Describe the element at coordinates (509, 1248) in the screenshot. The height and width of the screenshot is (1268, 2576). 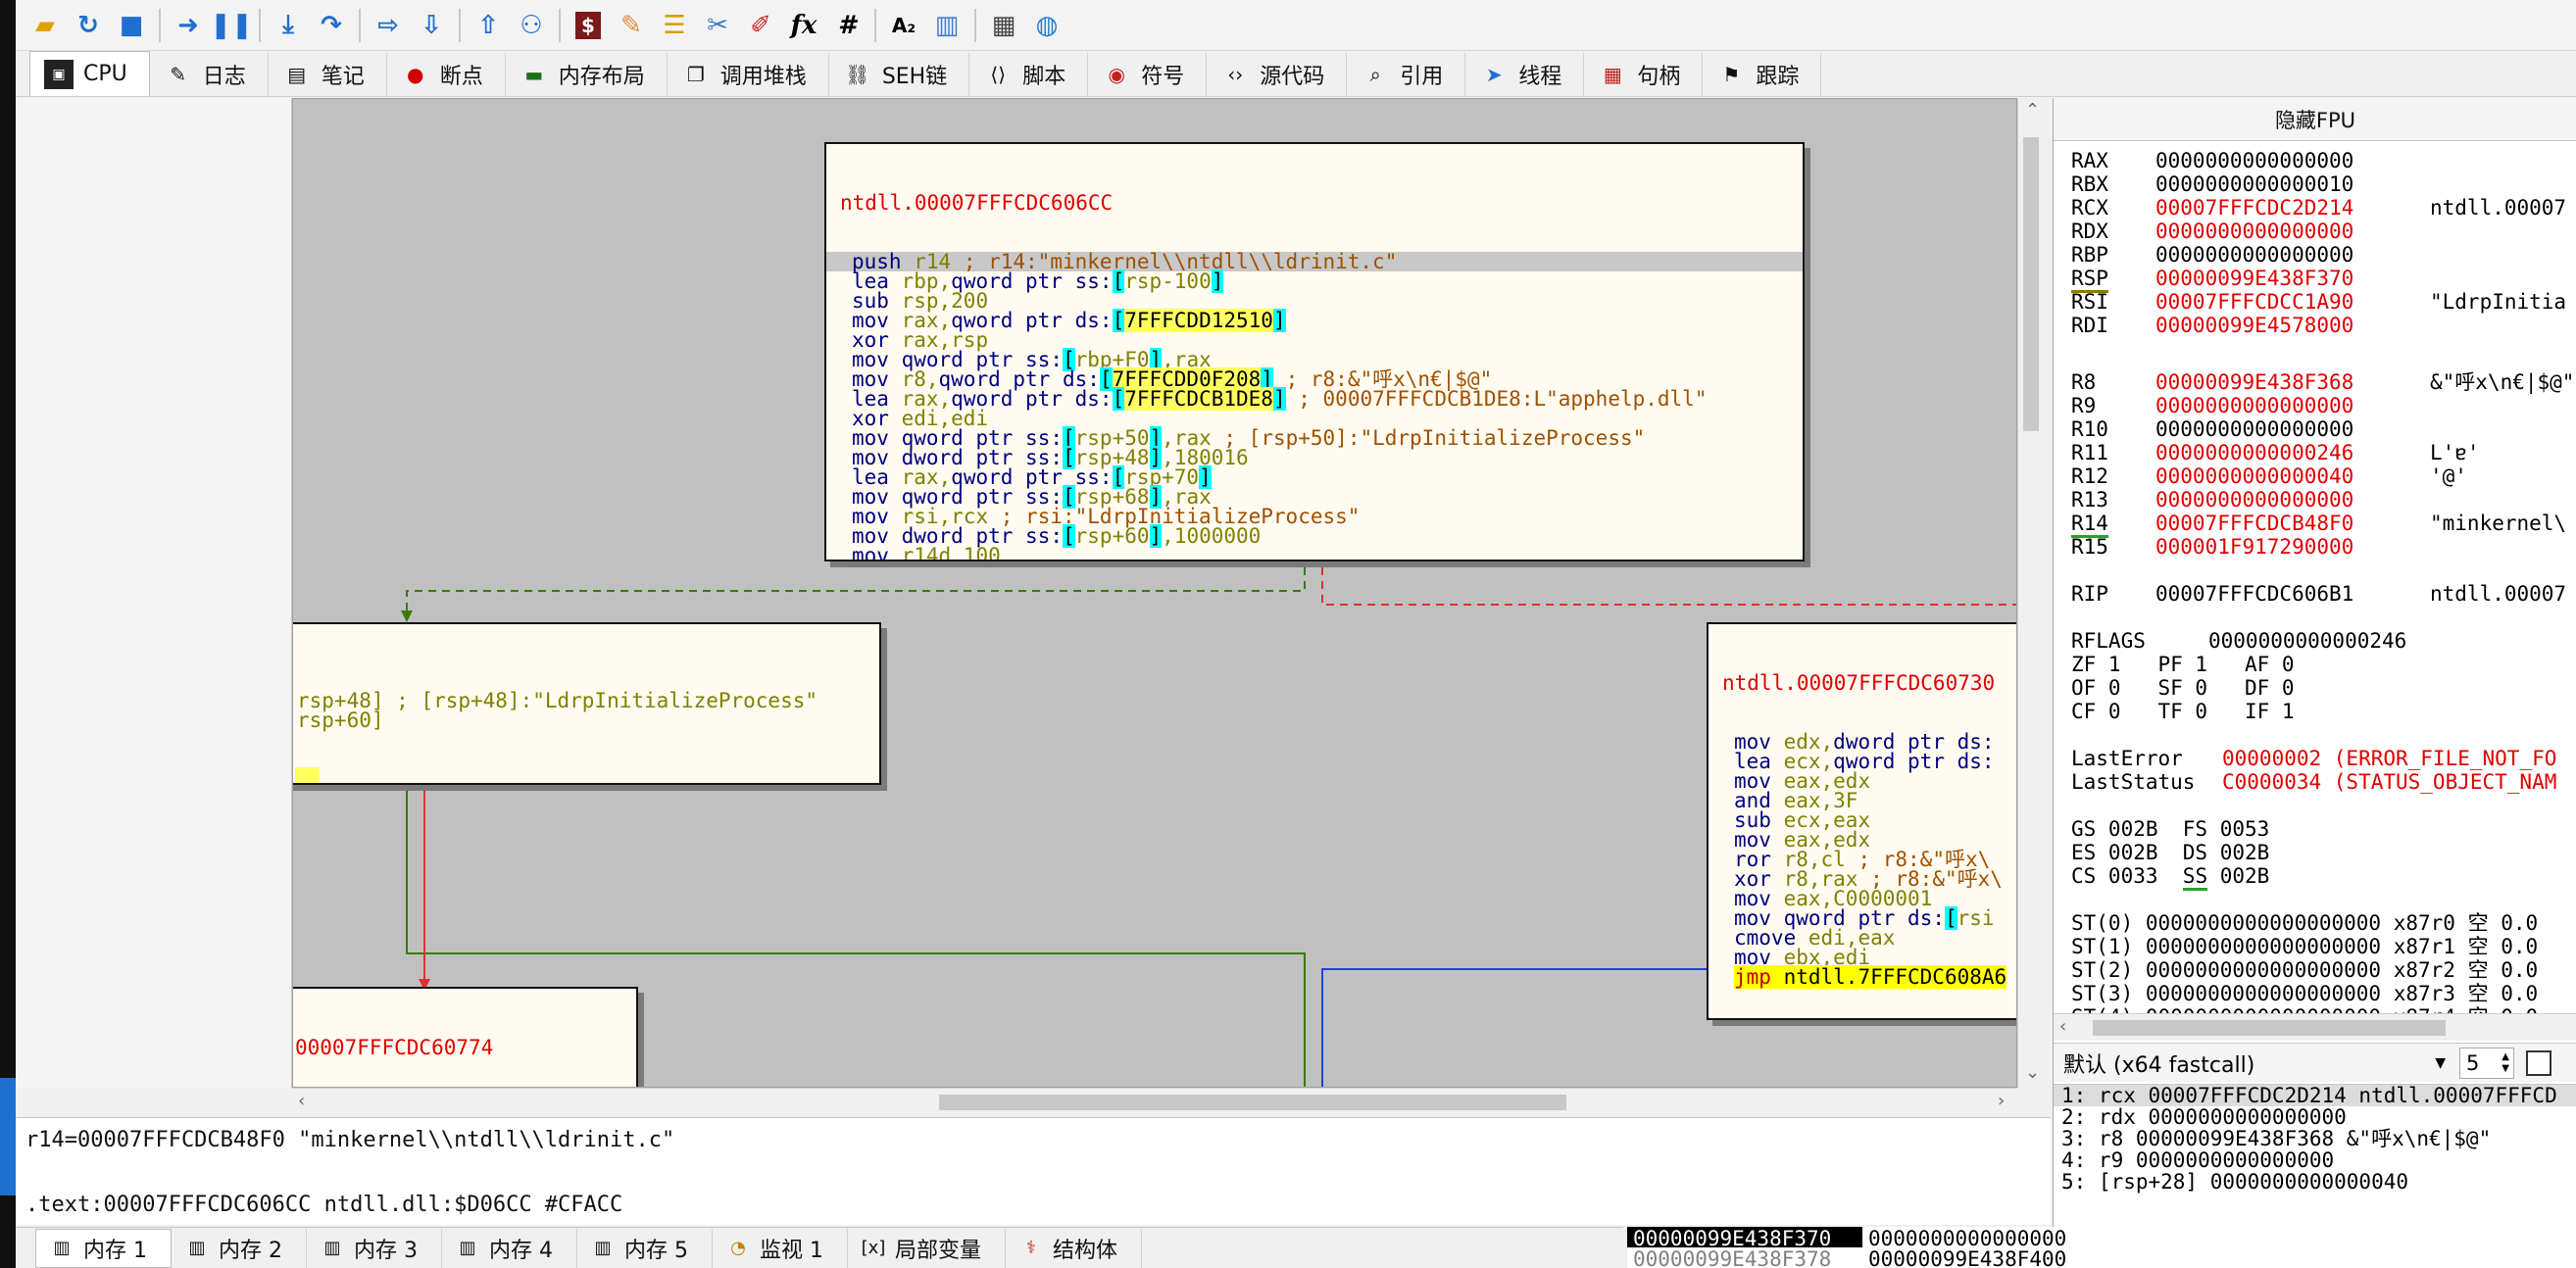
I see `dump-tab-3: ▥ 内存 4` at that location.